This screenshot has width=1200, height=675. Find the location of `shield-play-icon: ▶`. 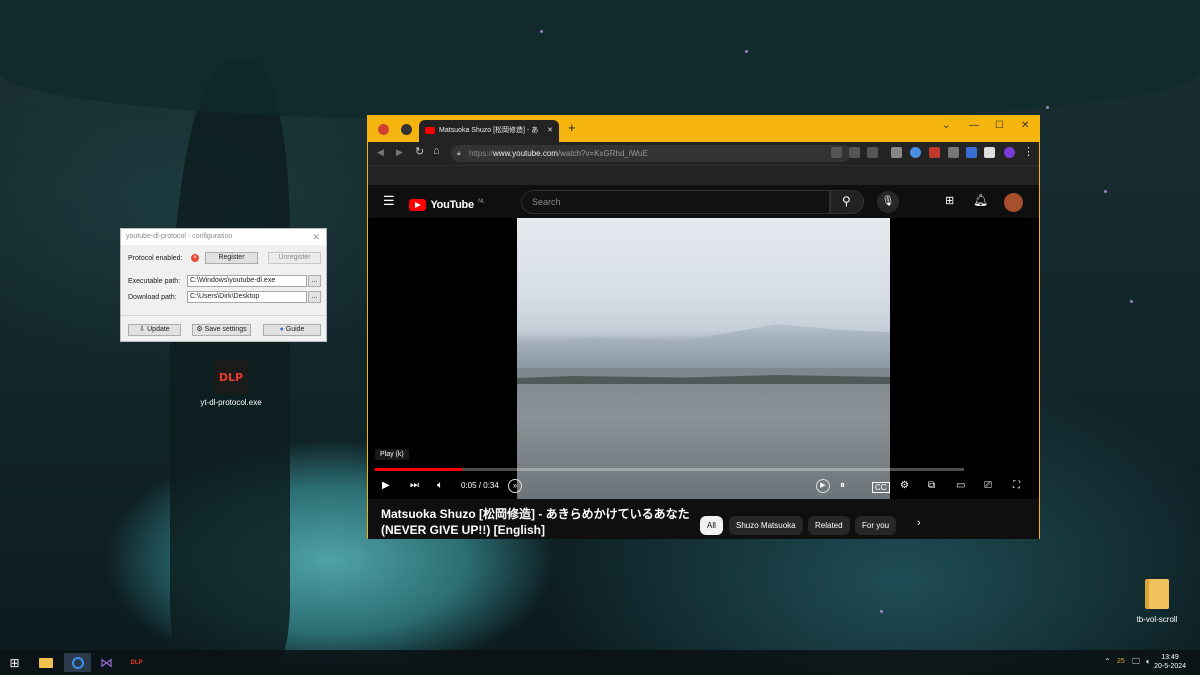

shield-play-icon: ▶ is located at coordinates (823, 486).